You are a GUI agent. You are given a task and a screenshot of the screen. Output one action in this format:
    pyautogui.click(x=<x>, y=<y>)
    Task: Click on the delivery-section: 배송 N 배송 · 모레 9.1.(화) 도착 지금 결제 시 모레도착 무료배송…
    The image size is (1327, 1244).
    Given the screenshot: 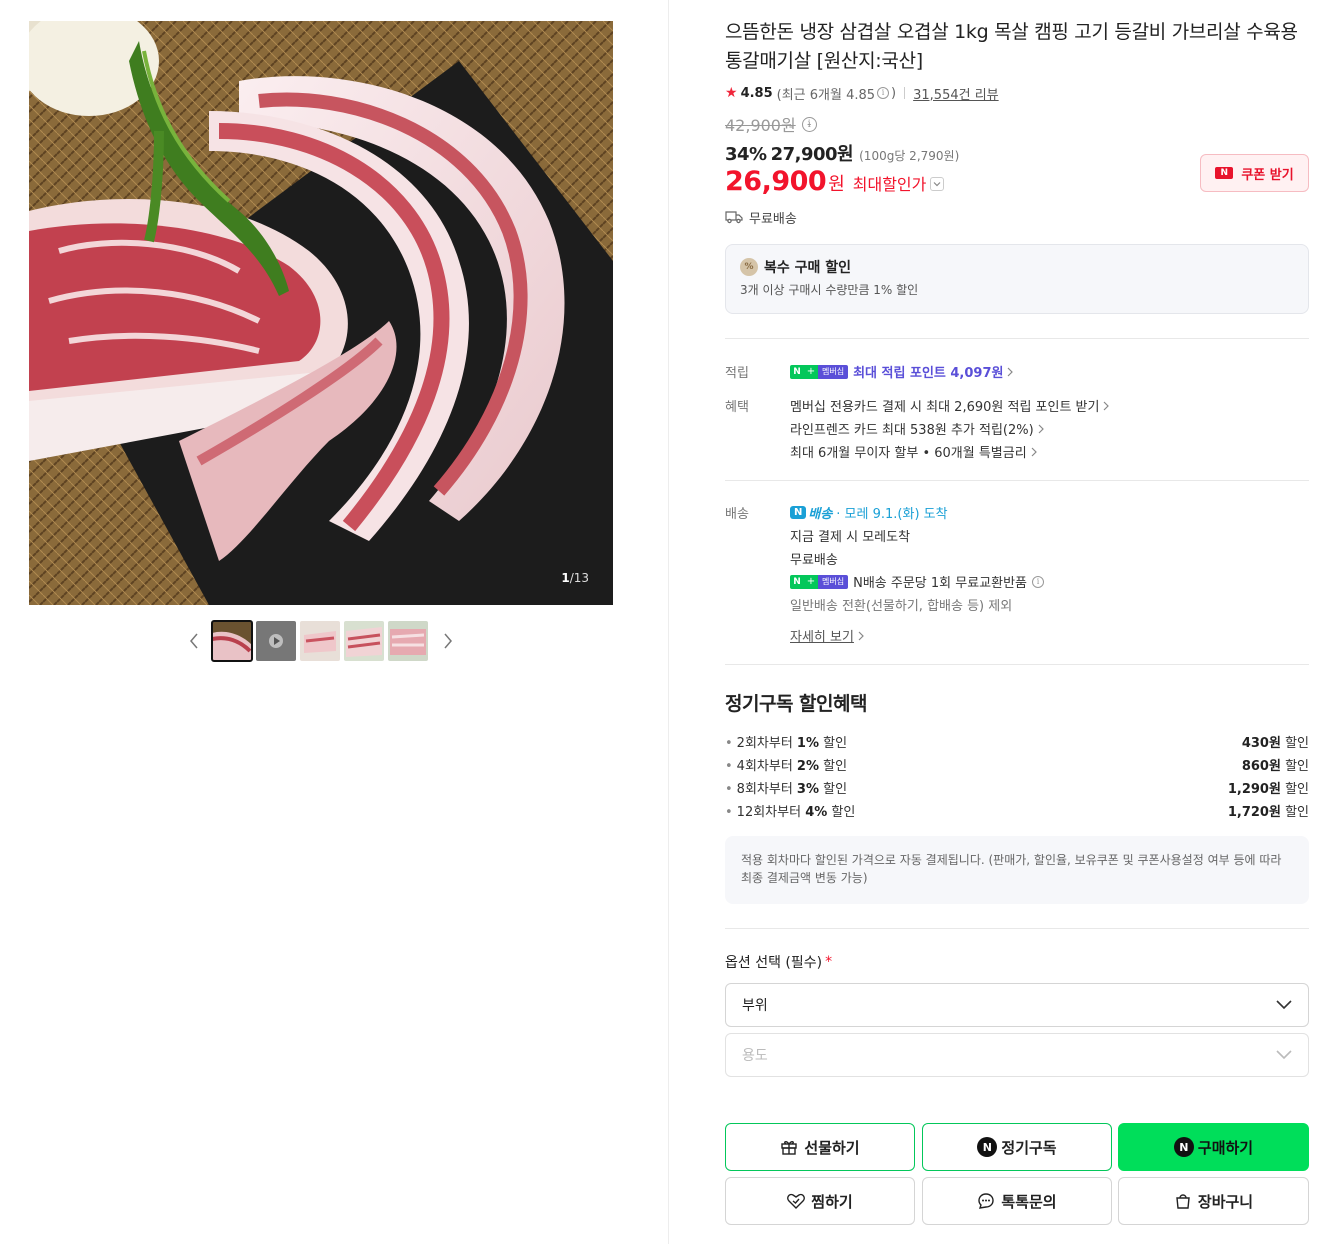 What is the action you would take?
    pyautogui.click(x=1017, y=564)
    